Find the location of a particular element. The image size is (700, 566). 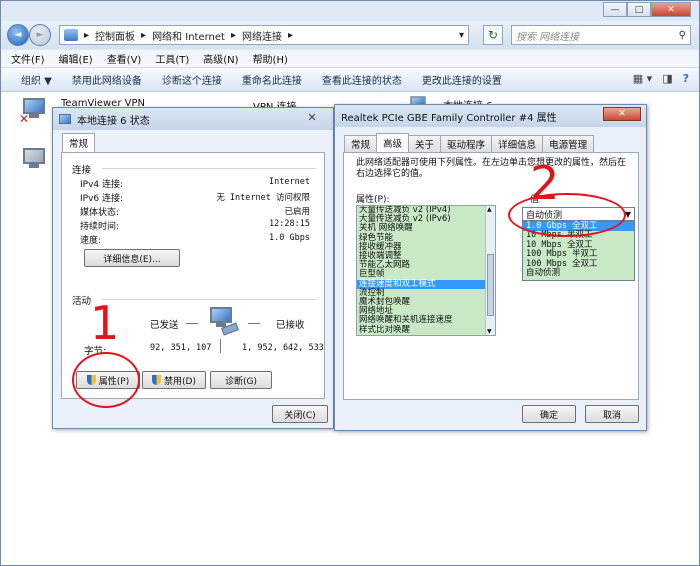

disable-device-button: 禁用此网络设备 is located at coordinates (107, 79).